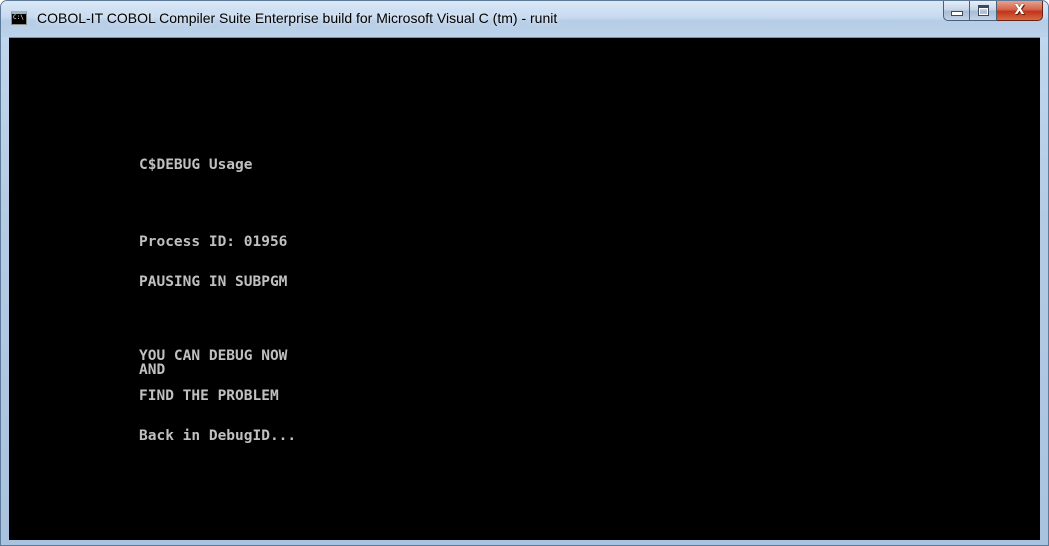  What do you see at coordinates (956, 13) in the screenshot?
I see `minimize-icon` at bounding box center [956, 13].